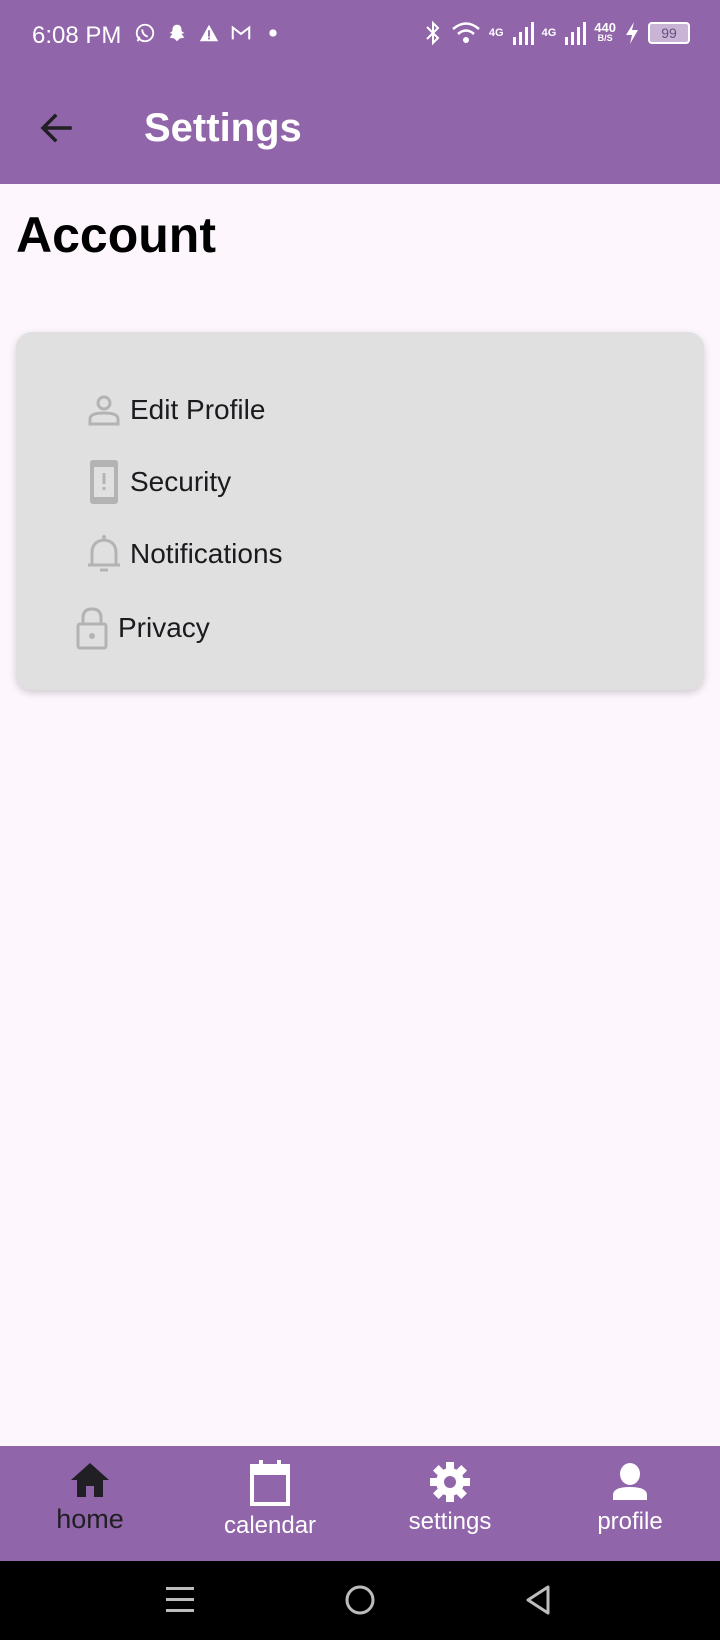 The width and height of the screenshot is (720, 1640). I want to click on nav-label: home, so click(90, 1519).